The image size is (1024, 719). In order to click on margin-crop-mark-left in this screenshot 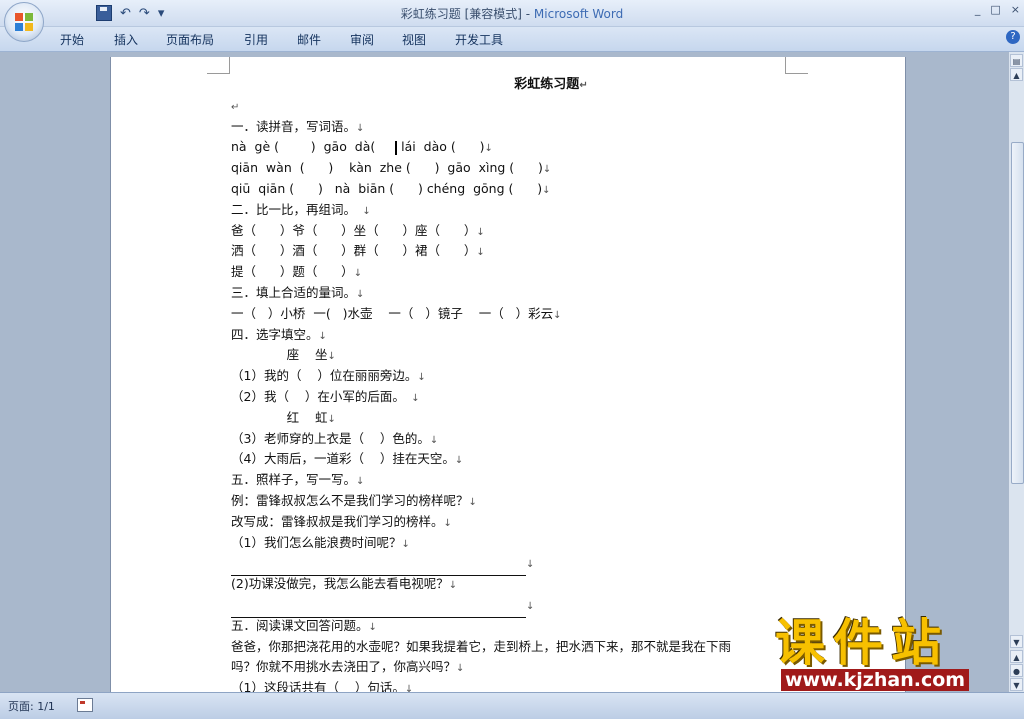, I will do `click(218, 65)`.